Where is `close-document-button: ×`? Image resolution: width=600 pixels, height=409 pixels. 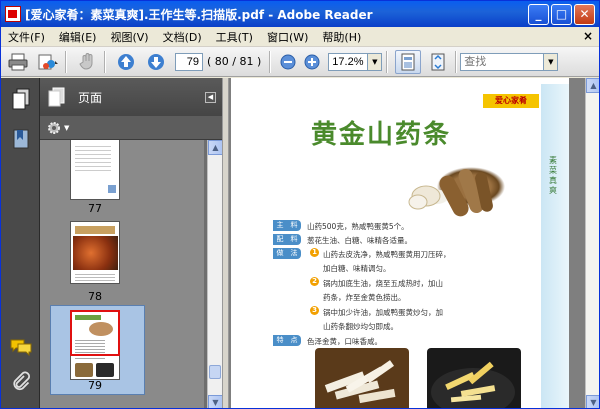 close-document-button: × is located at coordinates (588, 36).